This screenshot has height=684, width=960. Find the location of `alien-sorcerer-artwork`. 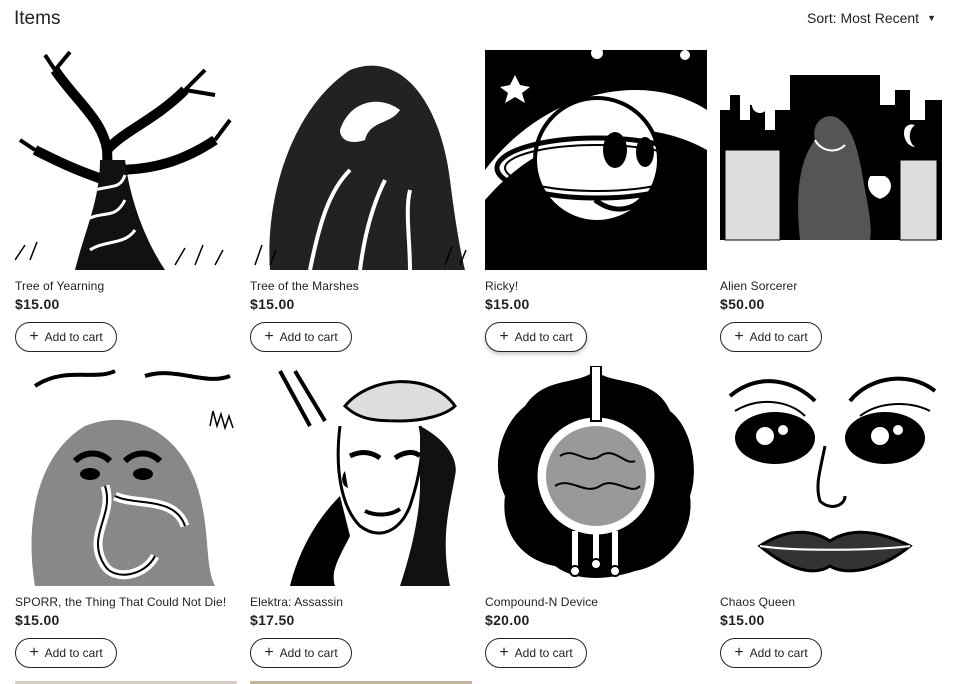

alien-sorcerer-artwork is located at coordinates (831, 160).